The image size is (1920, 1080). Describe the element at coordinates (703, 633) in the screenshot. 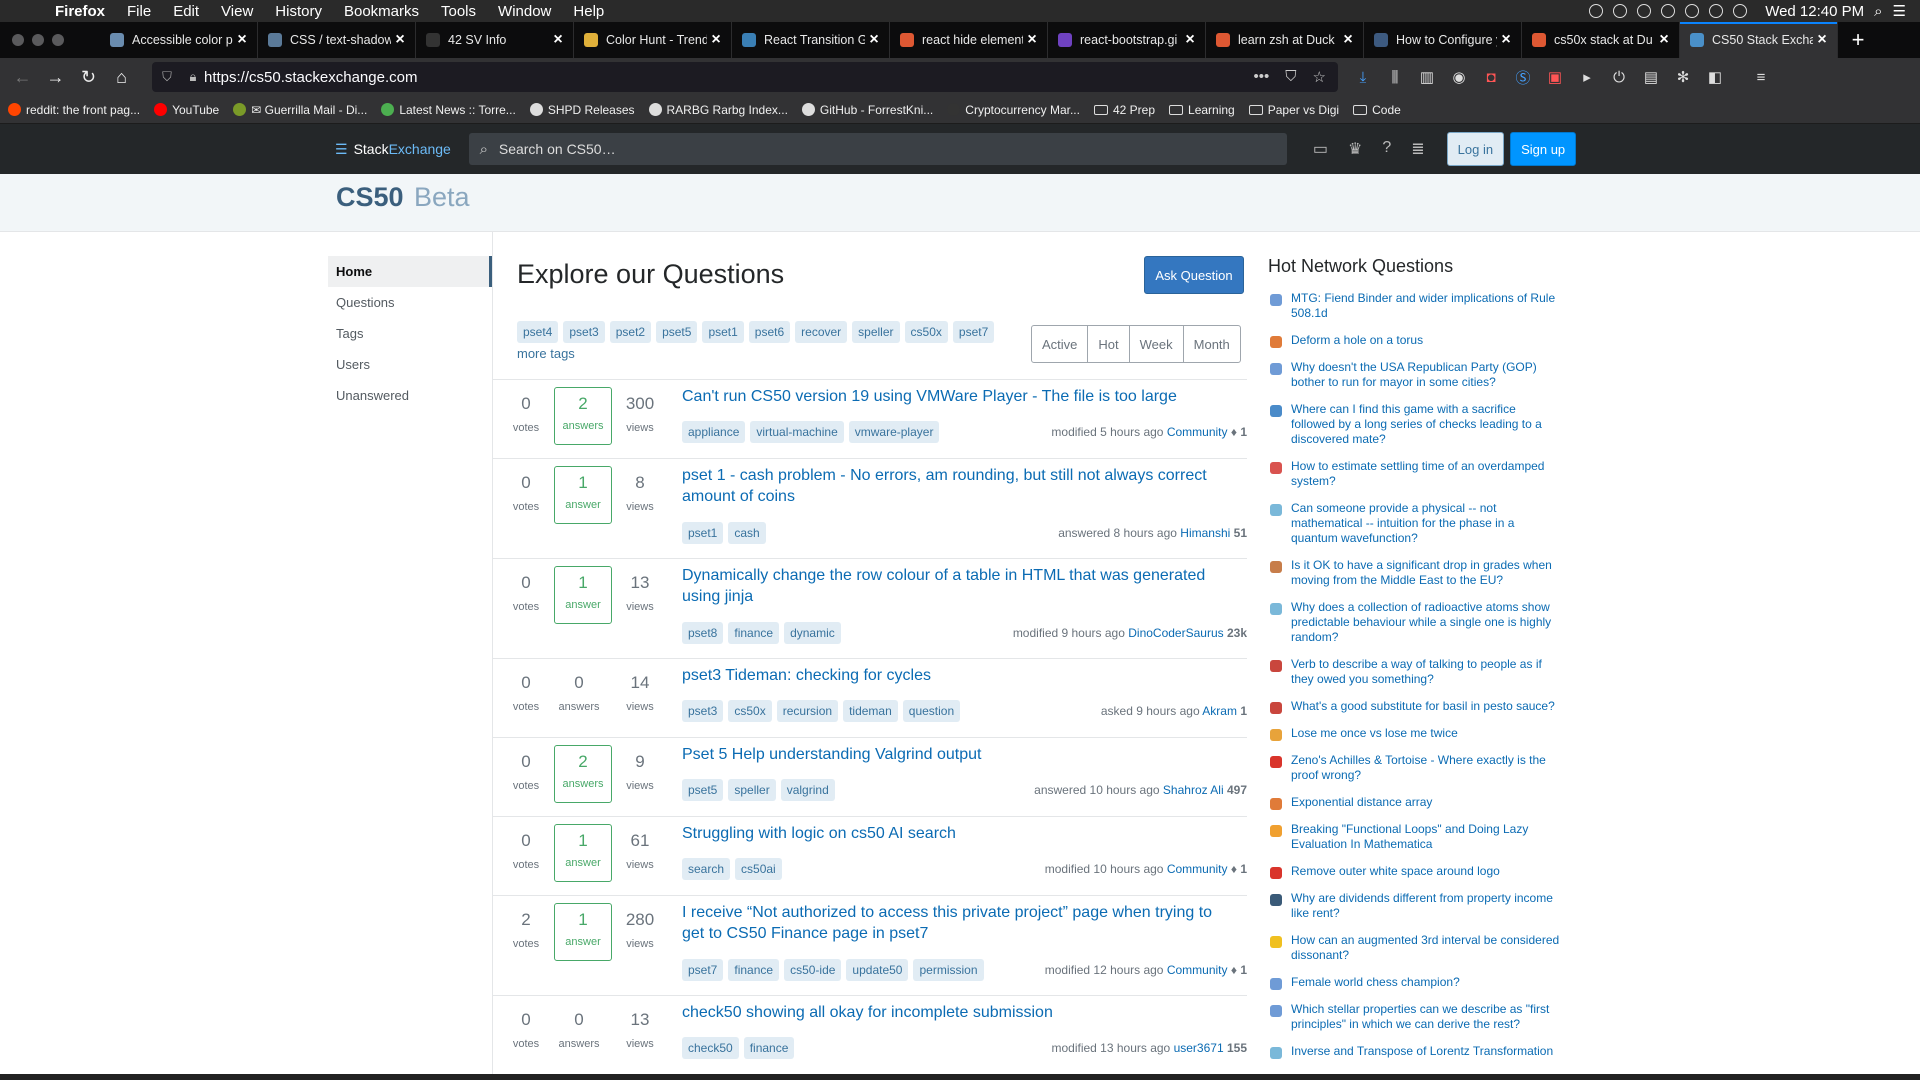

I see `tag: pset8` at that location.